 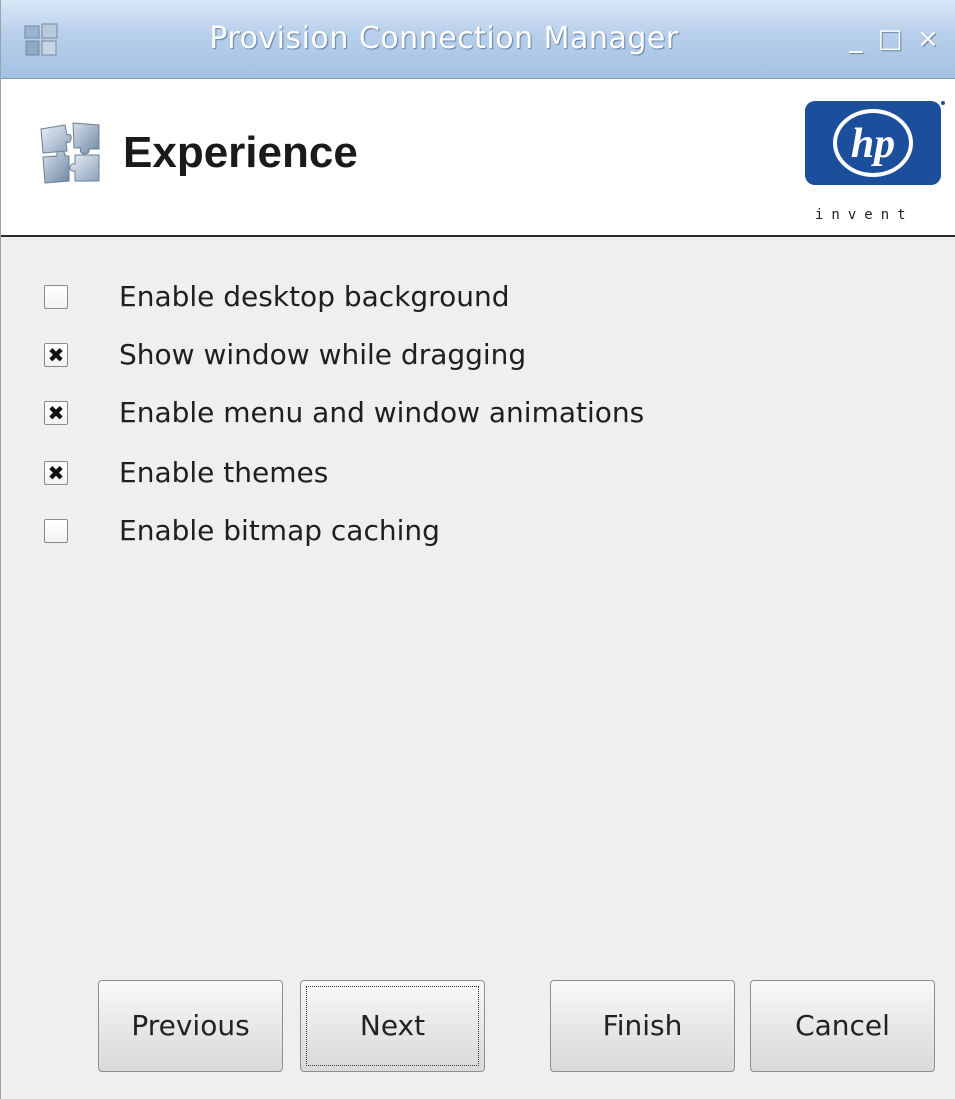 I want to click on option-desktop-background: Enable desktop background, so click(x=441, y=295).